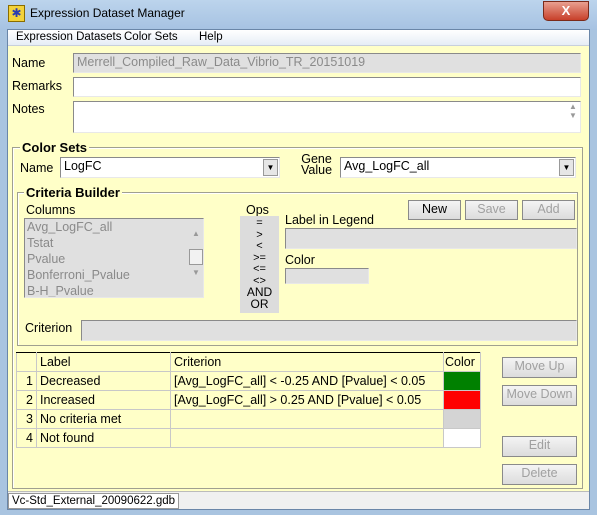 This screenshot has width=597, height=515. I want to click on column-item: Bonferroni_Pvalue, so click(114, 275).